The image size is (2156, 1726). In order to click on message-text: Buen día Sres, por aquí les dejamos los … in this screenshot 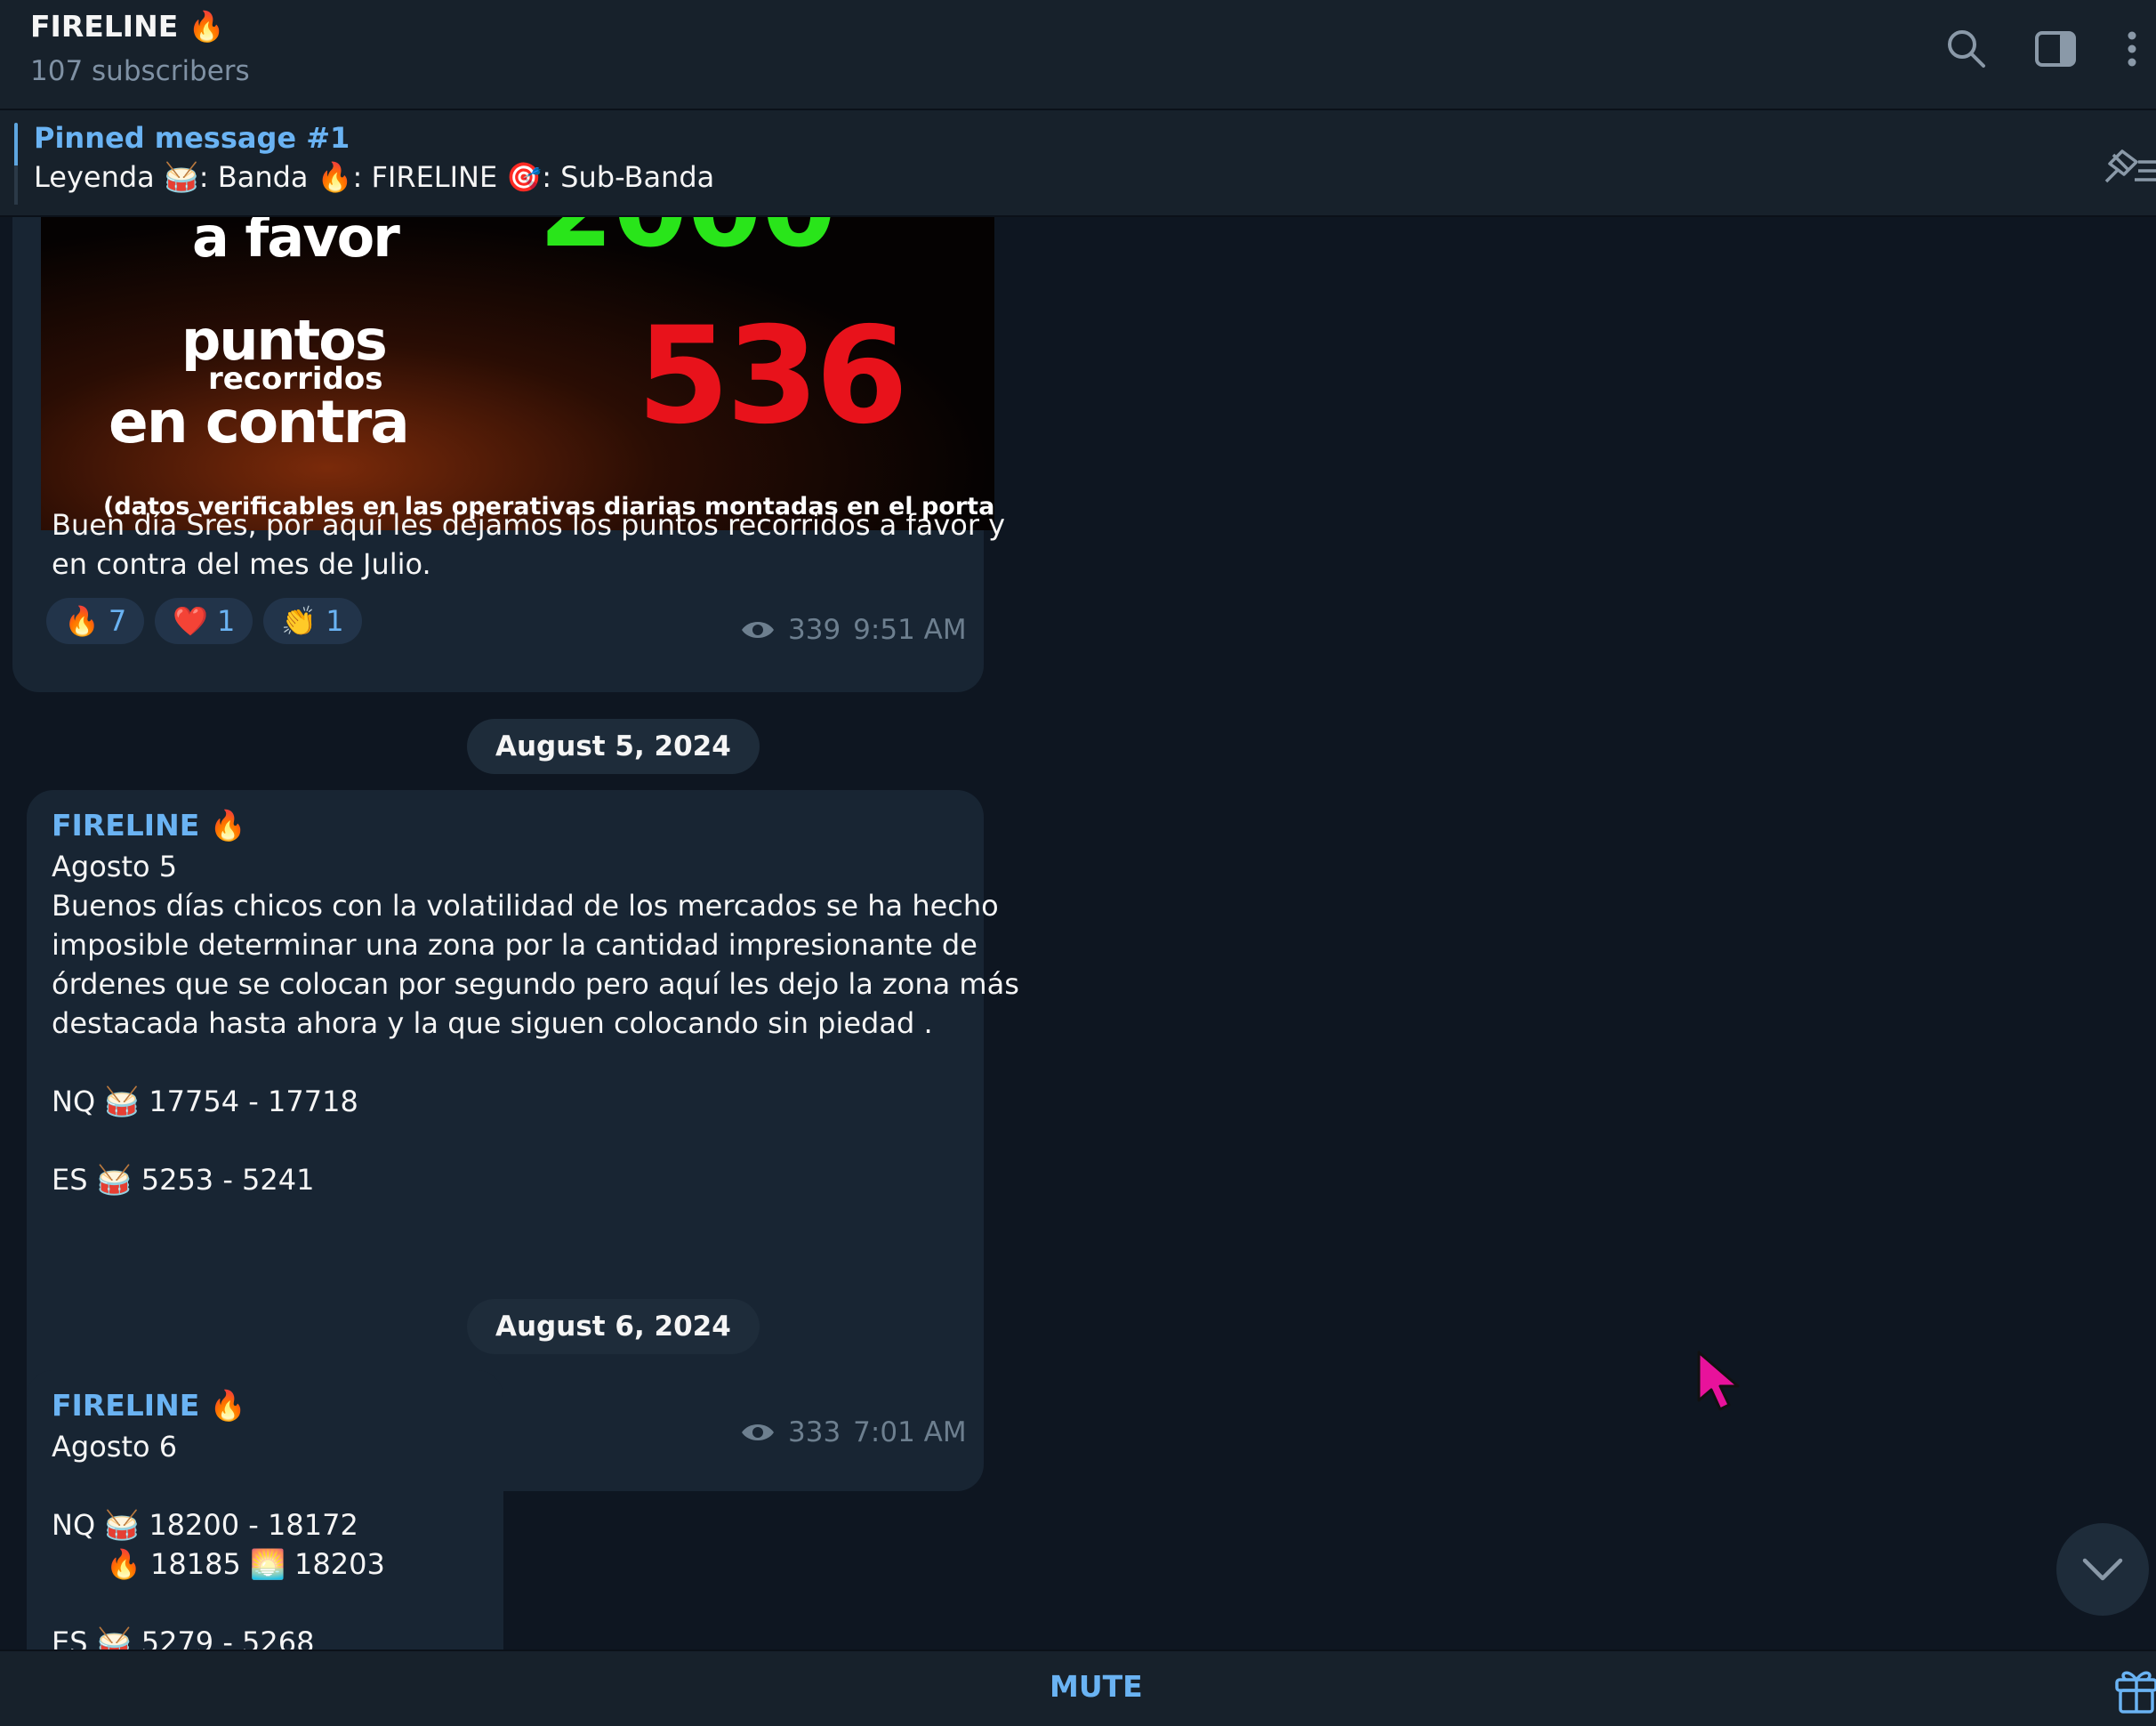, I will do `click(529, 544)`.